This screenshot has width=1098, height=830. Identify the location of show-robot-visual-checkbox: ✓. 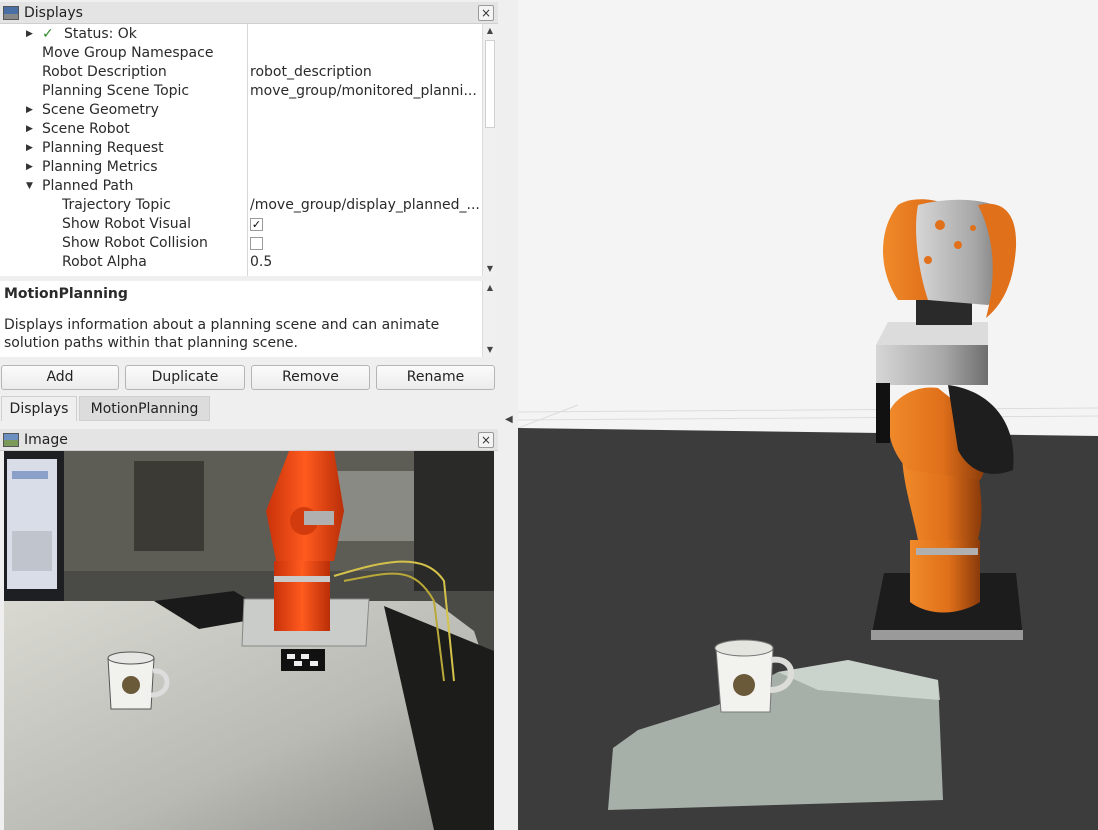
(256, 224).